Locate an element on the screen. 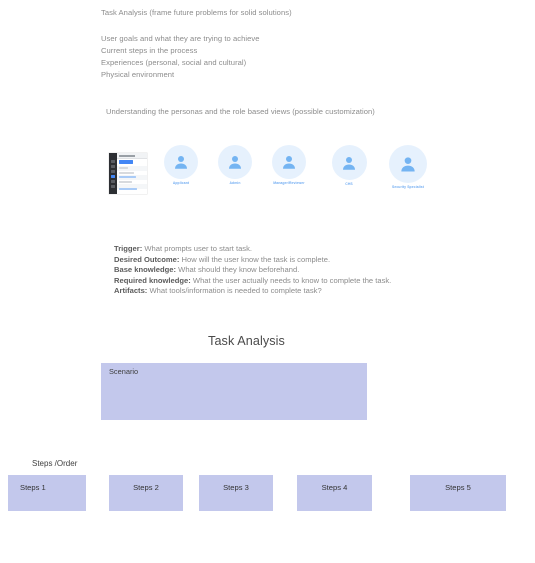 Image resolution: width=535 pixels, height=563 pixels. definition-term: Desired Outcome: is located at coordinates (147, 259).